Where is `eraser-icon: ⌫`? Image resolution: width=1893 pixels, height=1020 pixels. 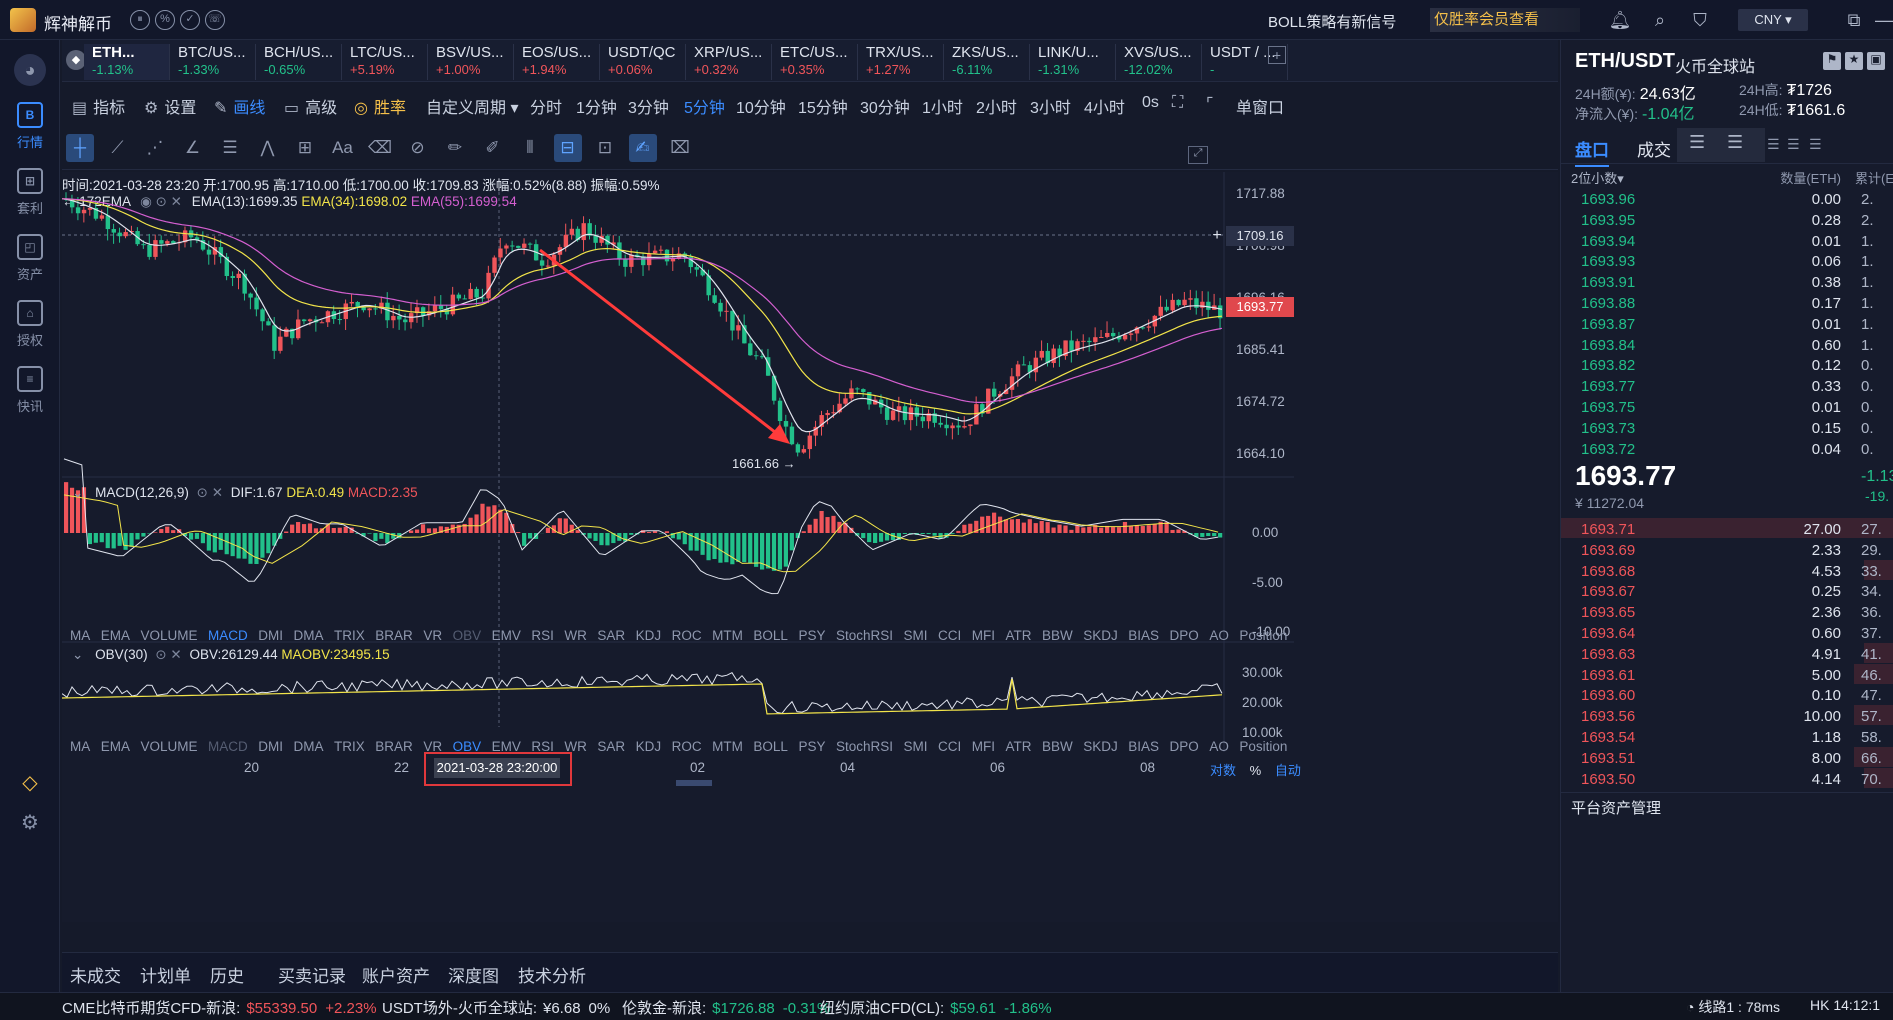
eraser-icon: ⌫ is located at coordinates (380, 148).